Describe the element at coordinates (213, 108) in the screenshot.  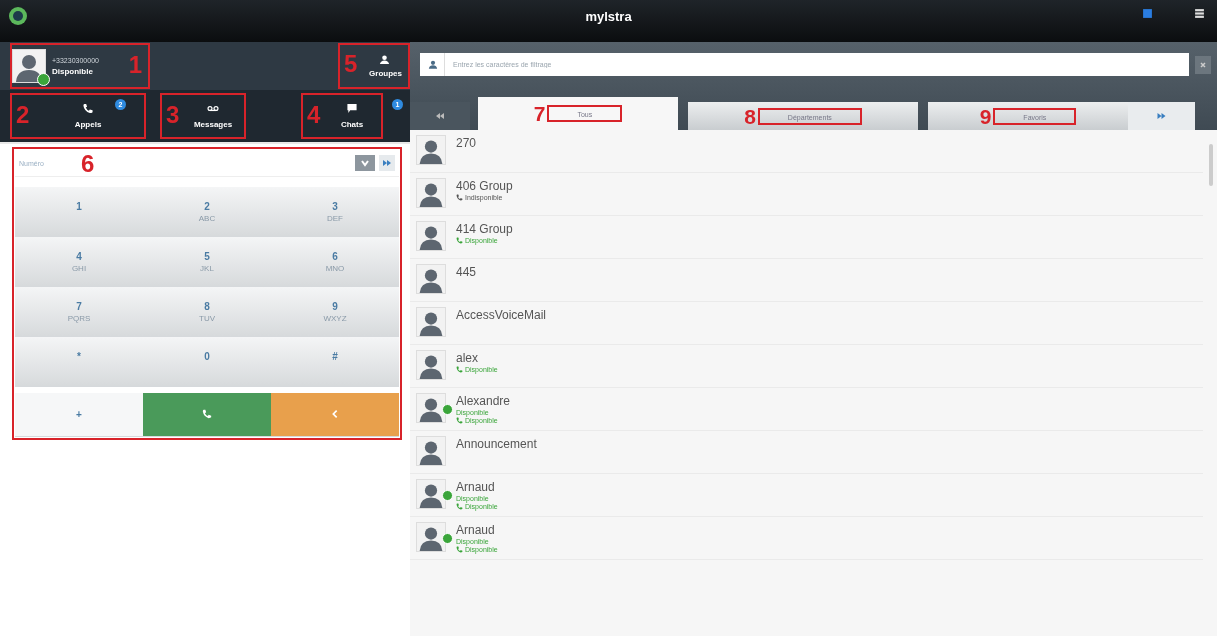
I see `voicemail-icon` at that location.